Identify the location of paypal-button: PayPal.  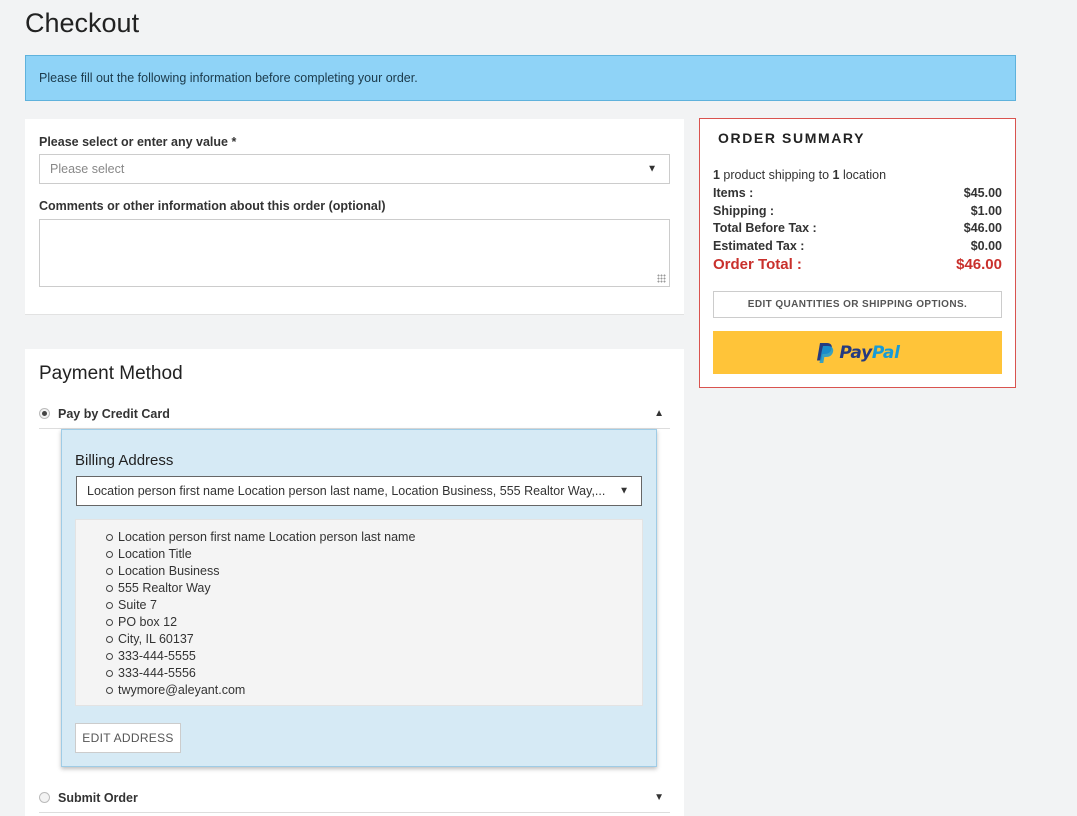
(857, 352).